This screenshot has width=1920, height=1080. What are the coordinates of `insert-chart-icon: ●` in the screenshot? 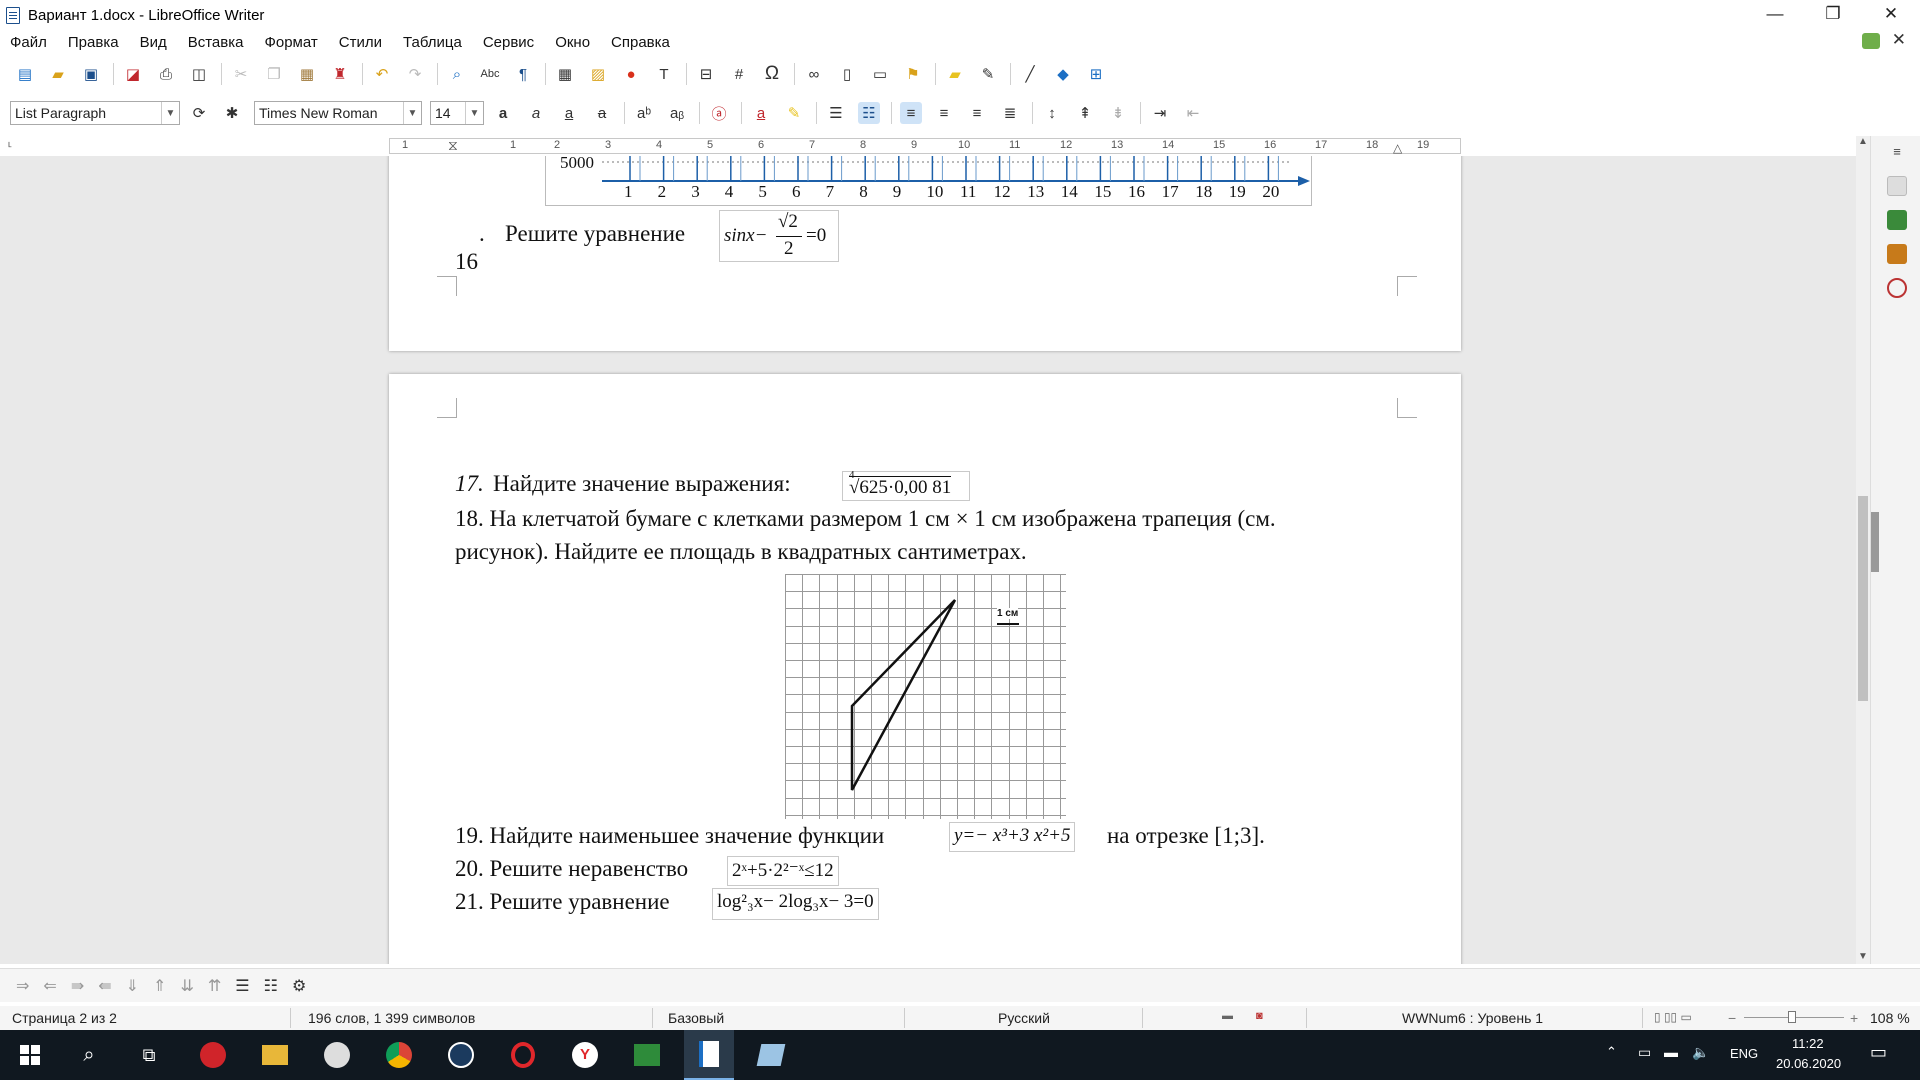 It's located at (631, 74).